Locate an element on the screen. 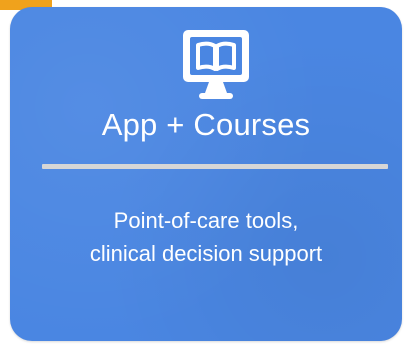 The image size is (408, 346). monitor-book-icon is located at coordinates (216, 65).